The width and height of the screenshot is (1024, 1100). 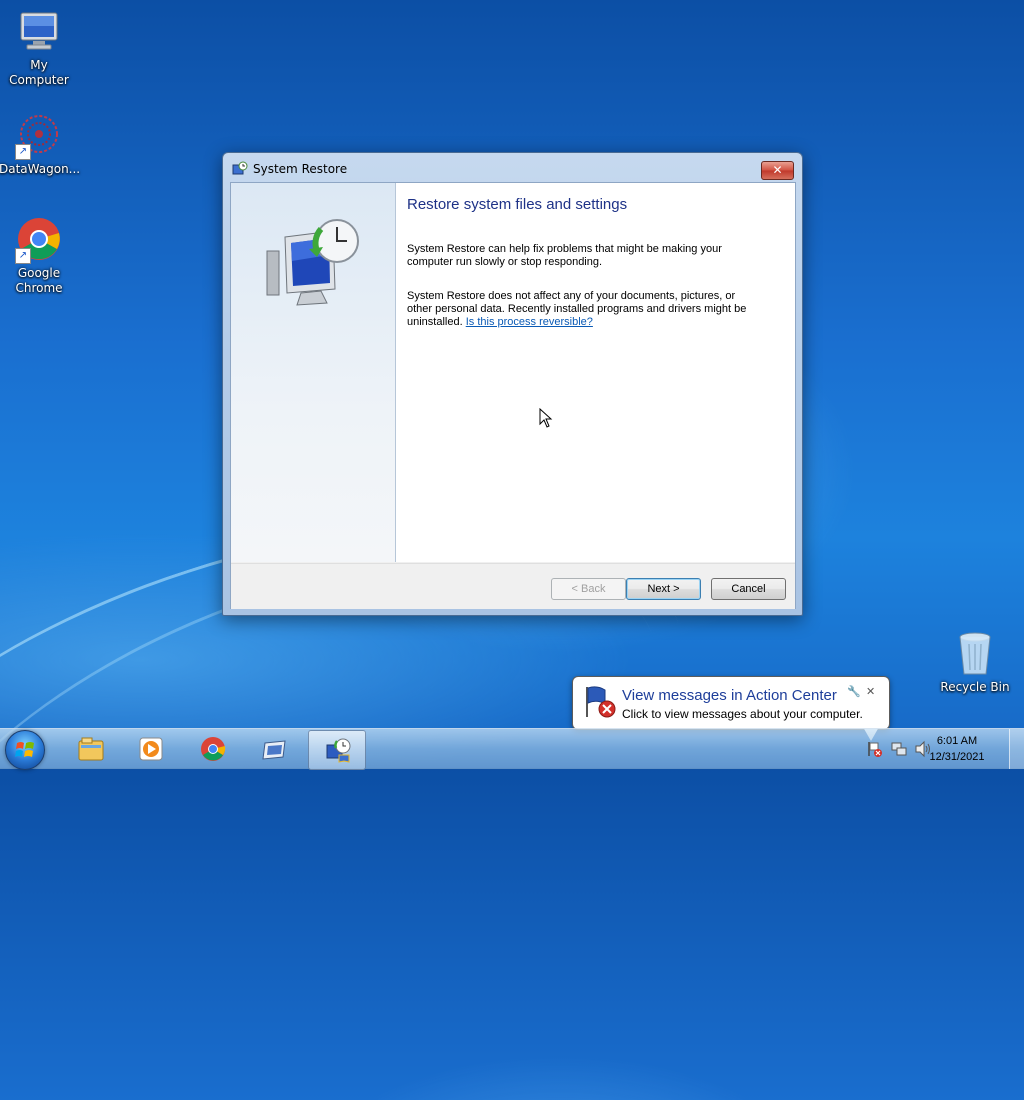 I want to click on windows-explorer-icon, so click(x=91, y=749).